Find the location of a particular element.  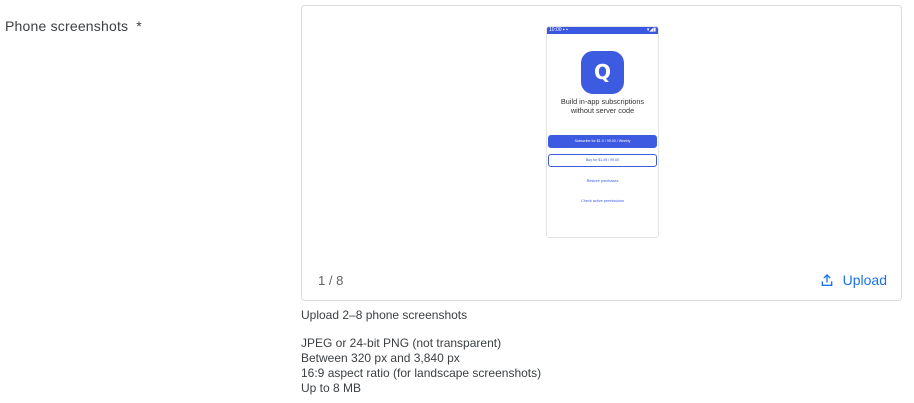

app-logo: Q is located at coordinates (602, 72).